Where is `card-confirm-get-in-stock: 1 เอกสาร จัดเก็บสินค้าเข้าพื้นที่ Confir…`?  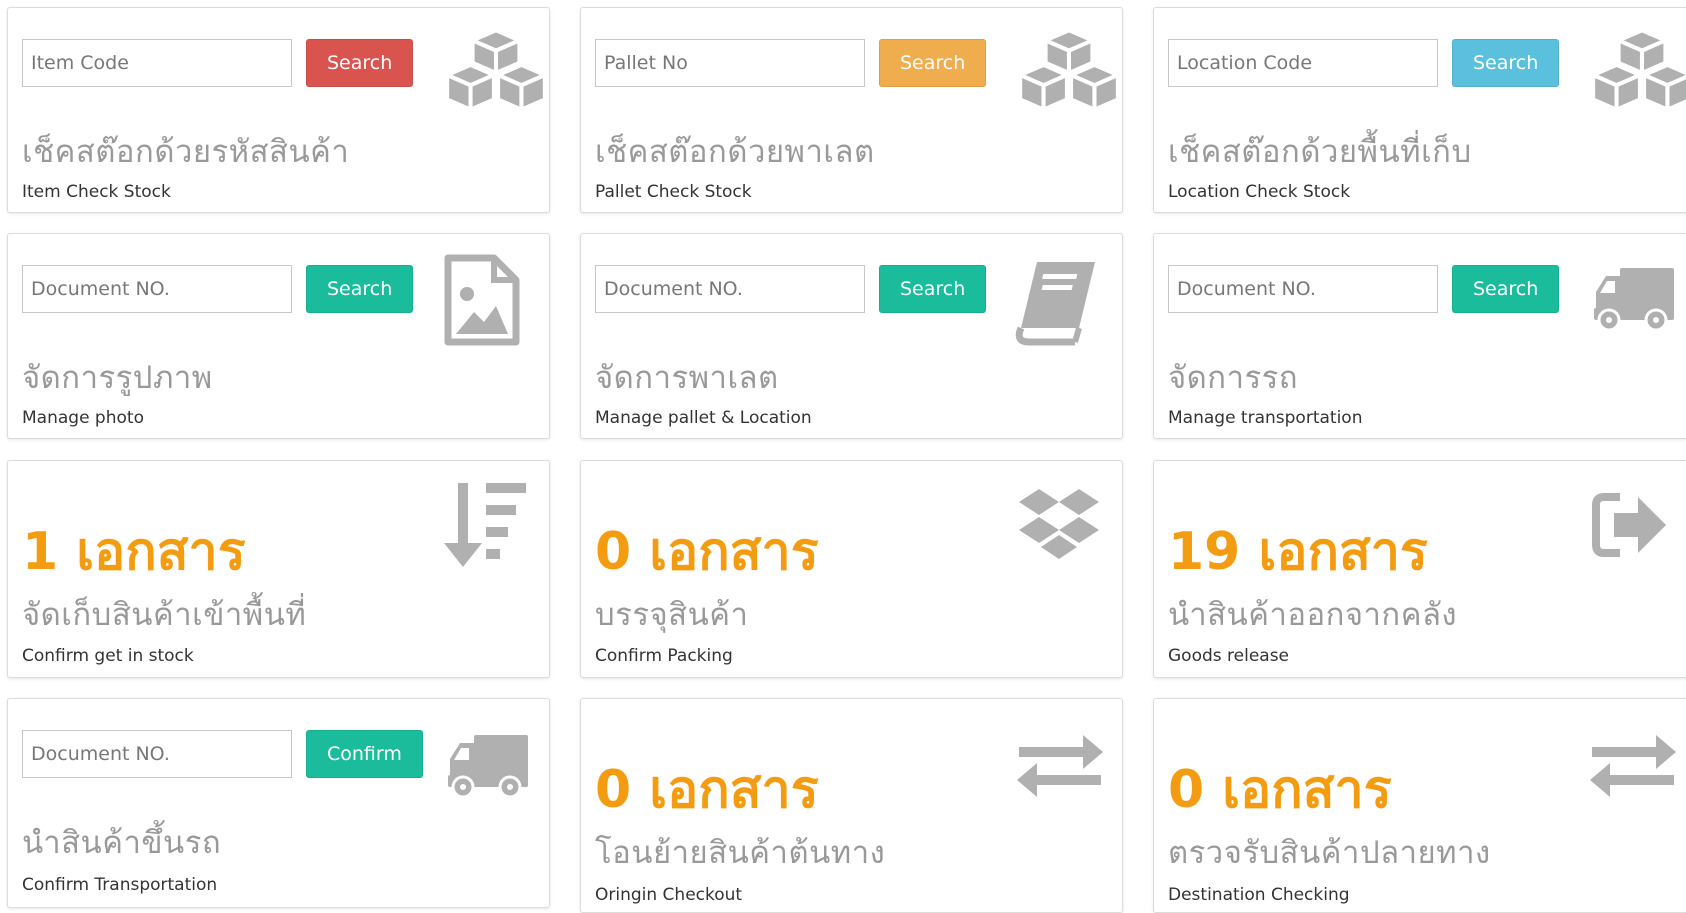
card-confirm-get-in-stock: 1 เอกสาร จัดเก็บสินค้าเข้าพื้นที่ Confir… is located at coordinates (278, 569).